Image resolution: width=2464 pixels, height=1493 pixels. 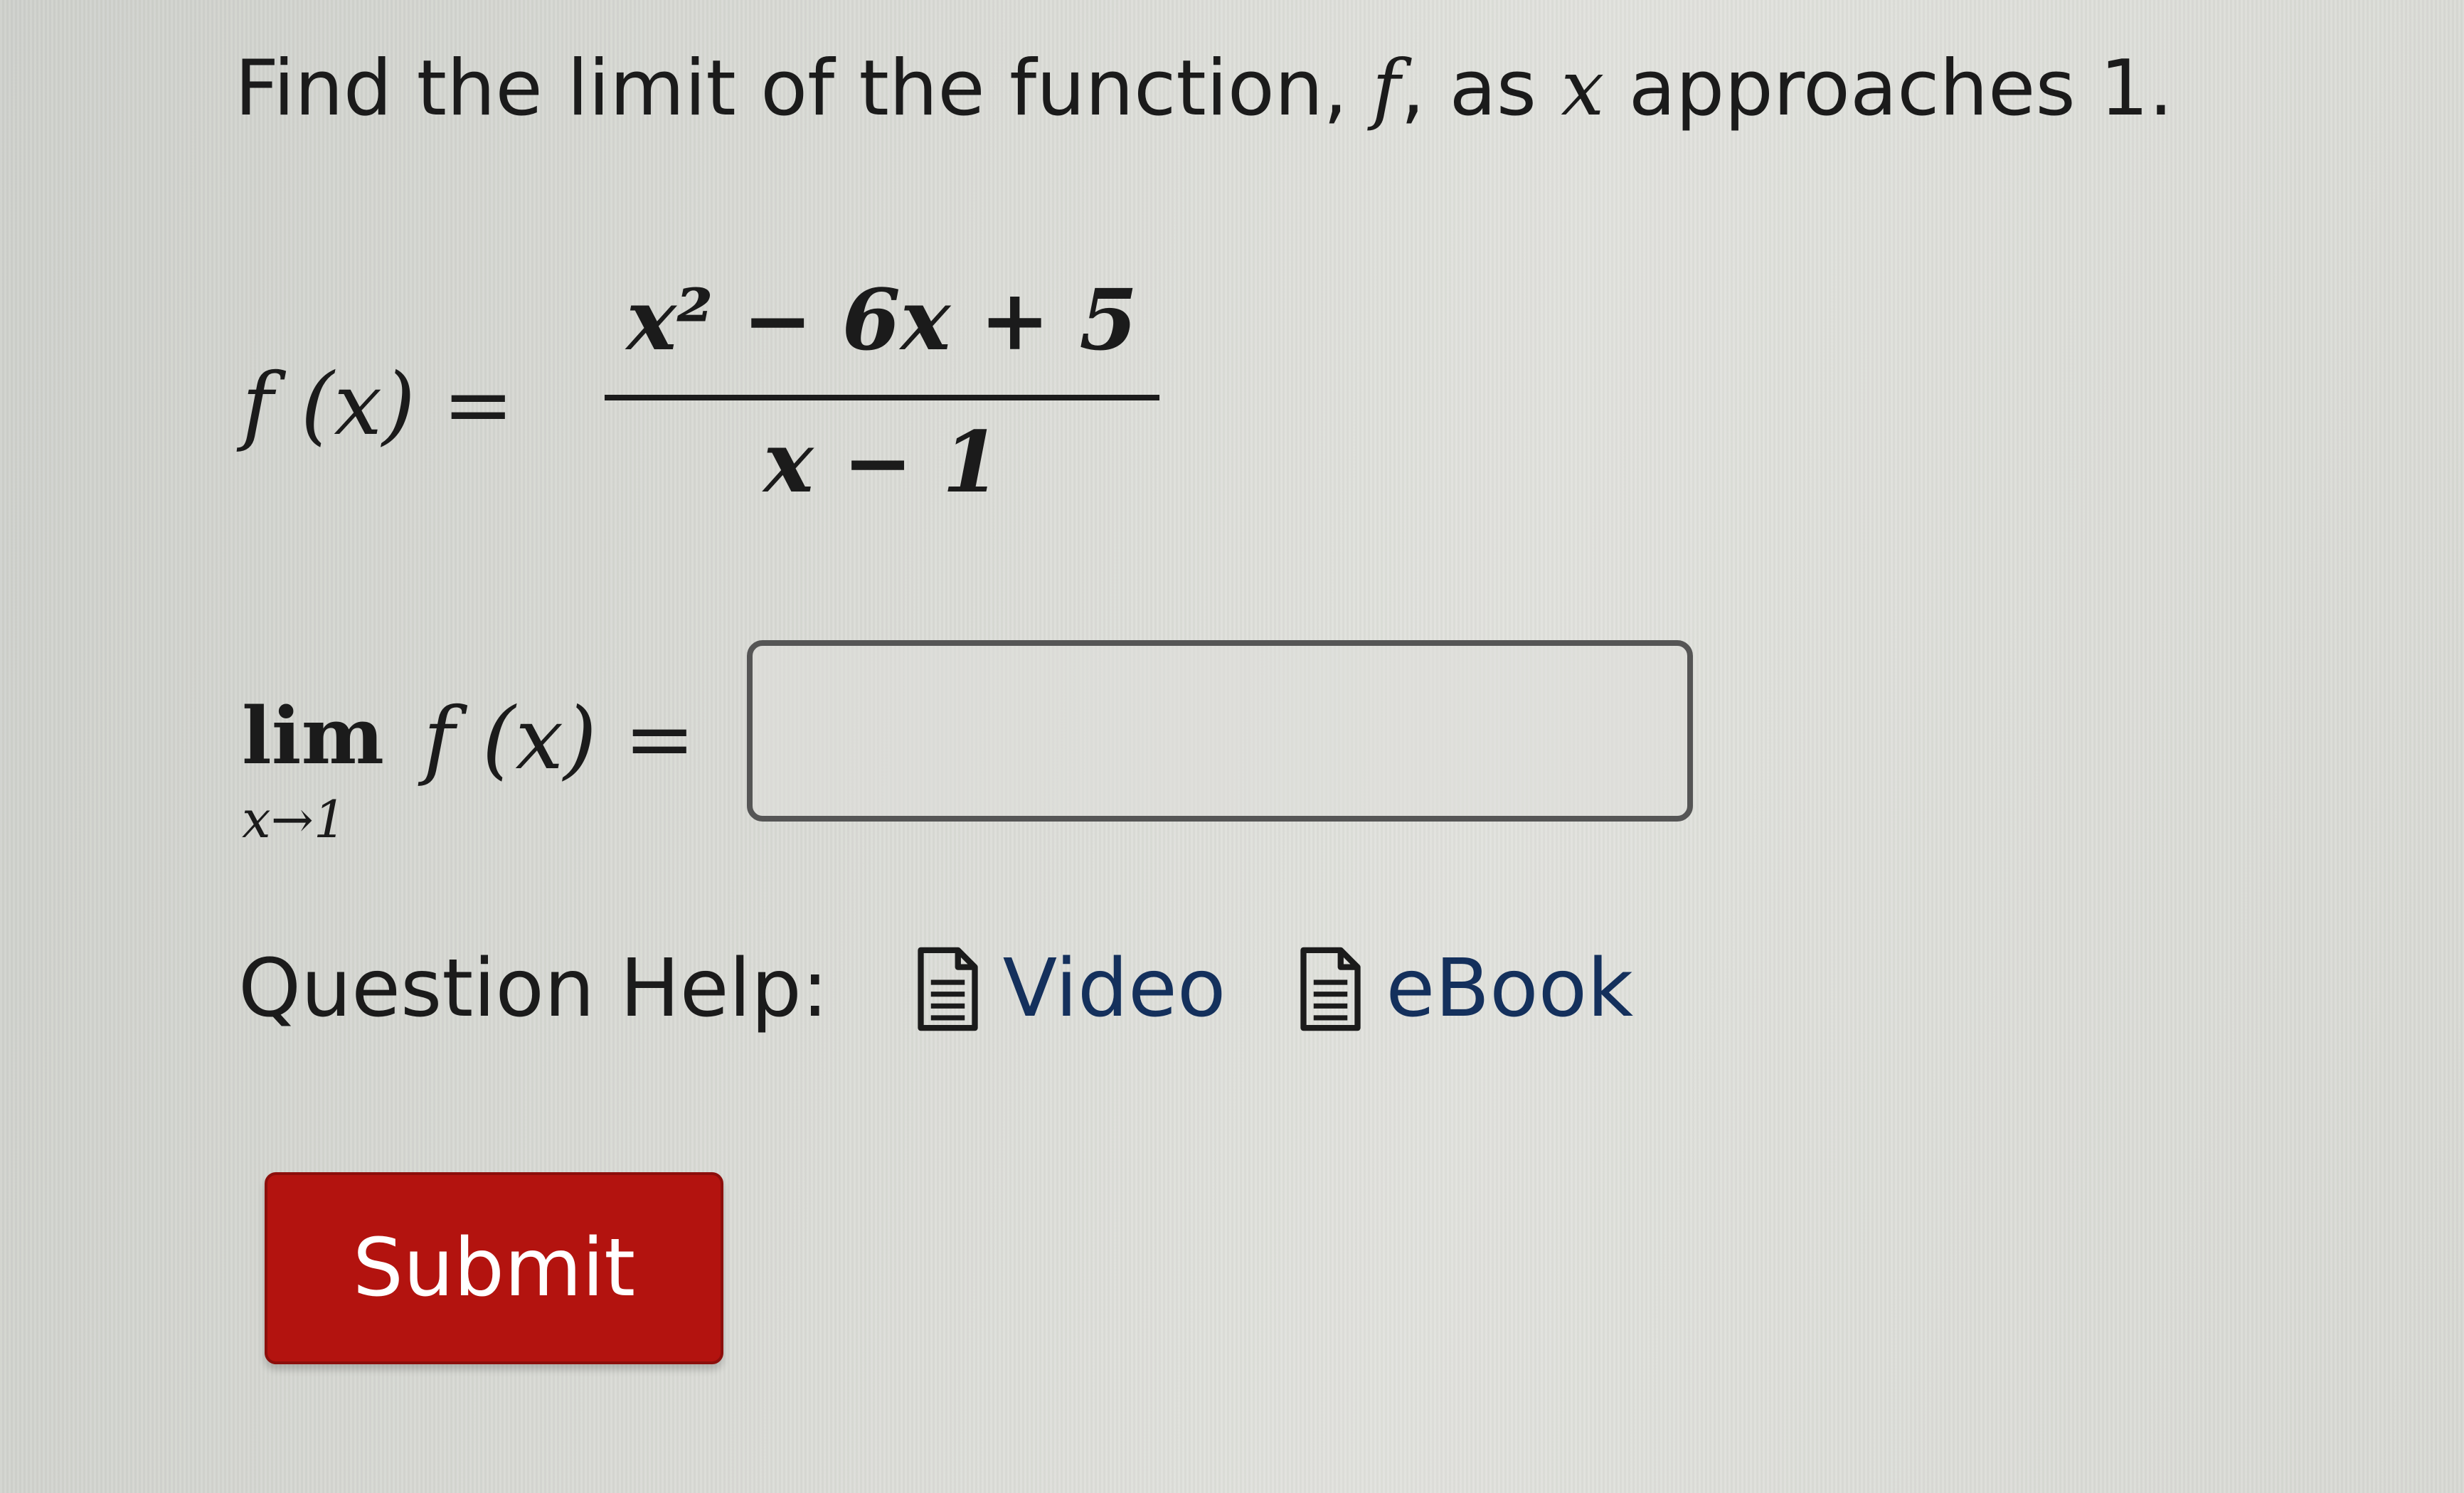 I want to click on function-equals: =, so click(x=478, y=405).